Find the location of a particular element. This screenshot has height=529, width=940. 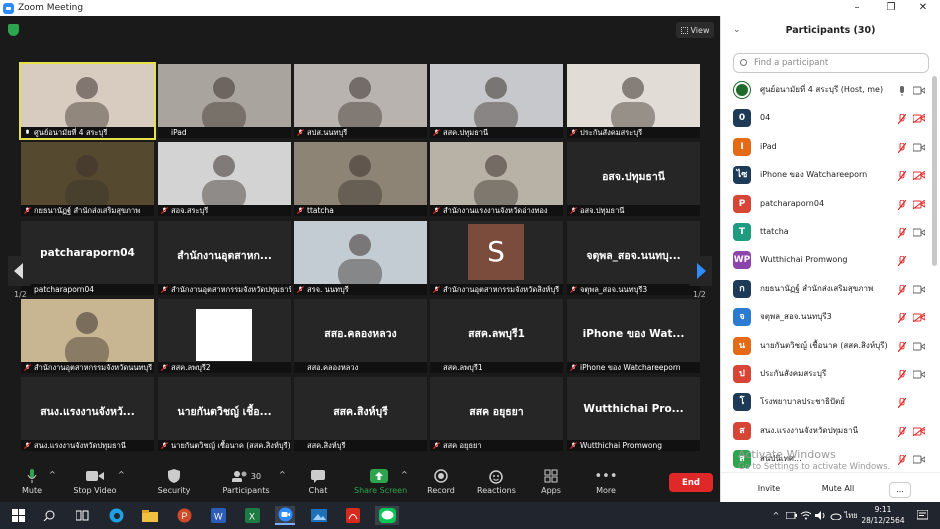

video-tile: สสค.ลพบุรี1 สสค.ลพบุรี1 is located at coordinates (496, 336).